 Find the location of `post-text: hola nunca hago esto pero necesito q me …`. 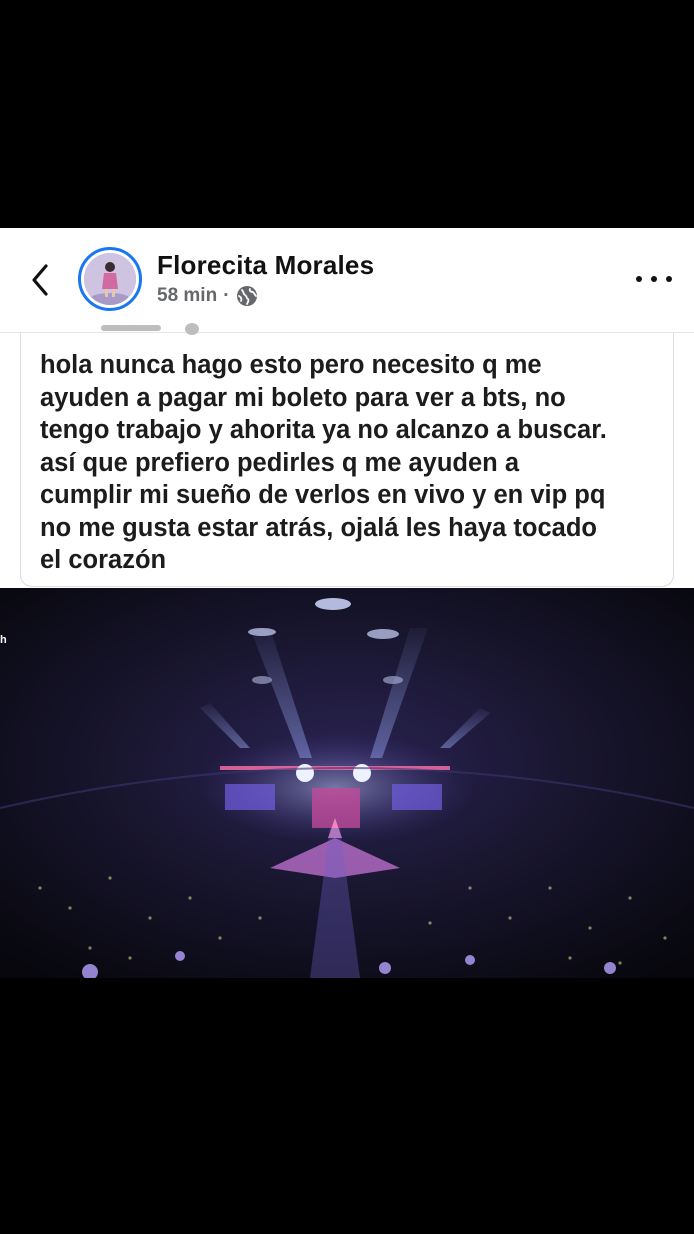

post-text: hola nunca hago esto pero necesito q me … is located at coordinates (323, 462).